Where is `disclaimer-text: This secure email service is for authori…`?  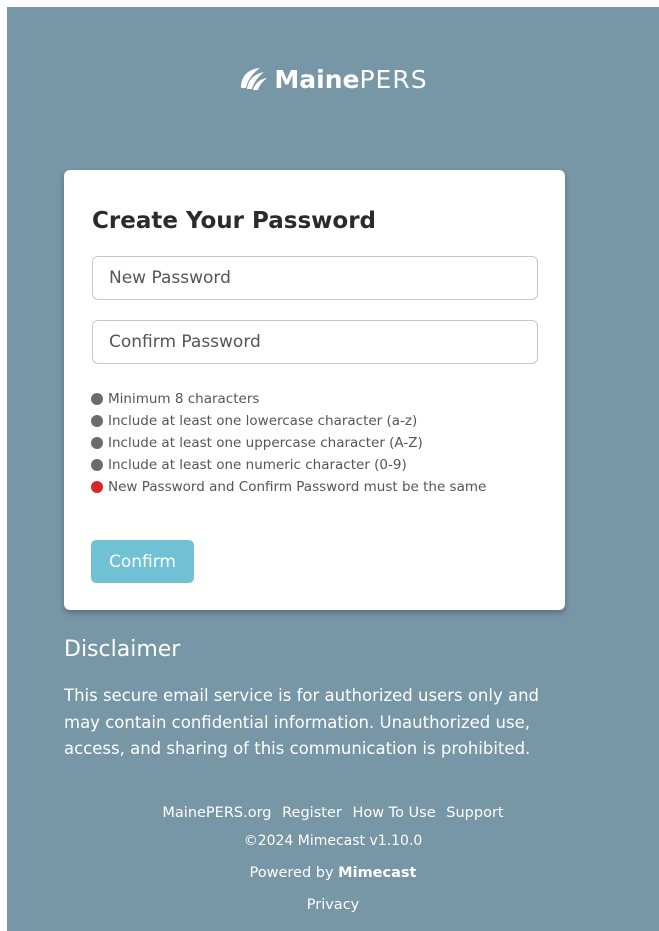
disclaimer-text: This secure email service is for authori… is located at coordinates (302, 722).